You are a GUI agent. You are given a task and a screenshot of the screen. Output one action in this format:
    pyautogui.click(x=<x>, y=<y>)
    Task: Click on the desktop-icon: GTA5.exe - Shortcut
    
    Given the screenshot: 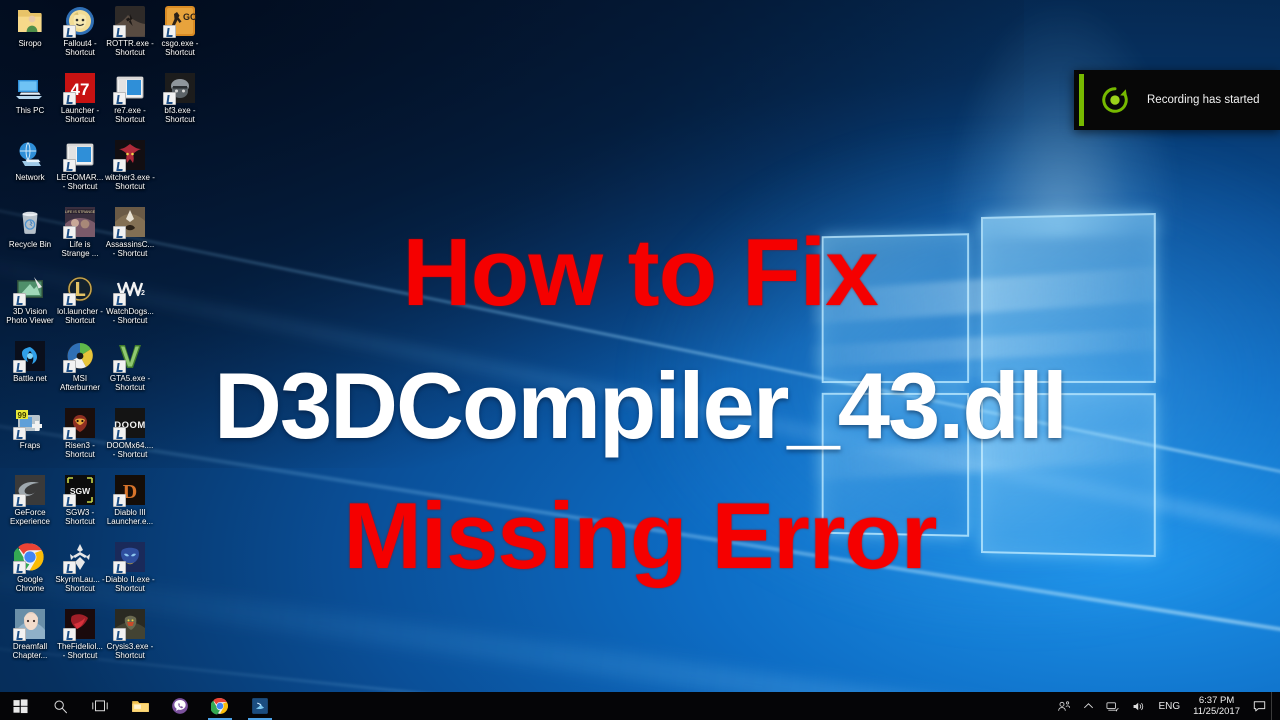 What is the action you would take?
    pyautogui.click(x=130, y=366)
    